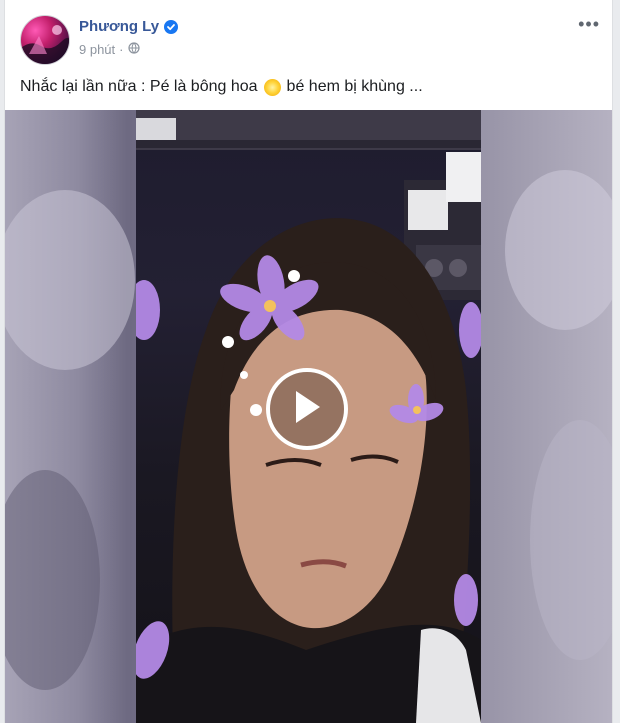 This screenshot has height=723, width=620. I want to click on globe-icon, so click(133, 49).